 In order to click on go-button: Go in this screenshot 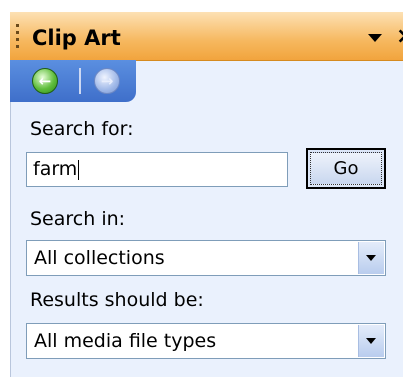, I will do `click(346, 168)`.